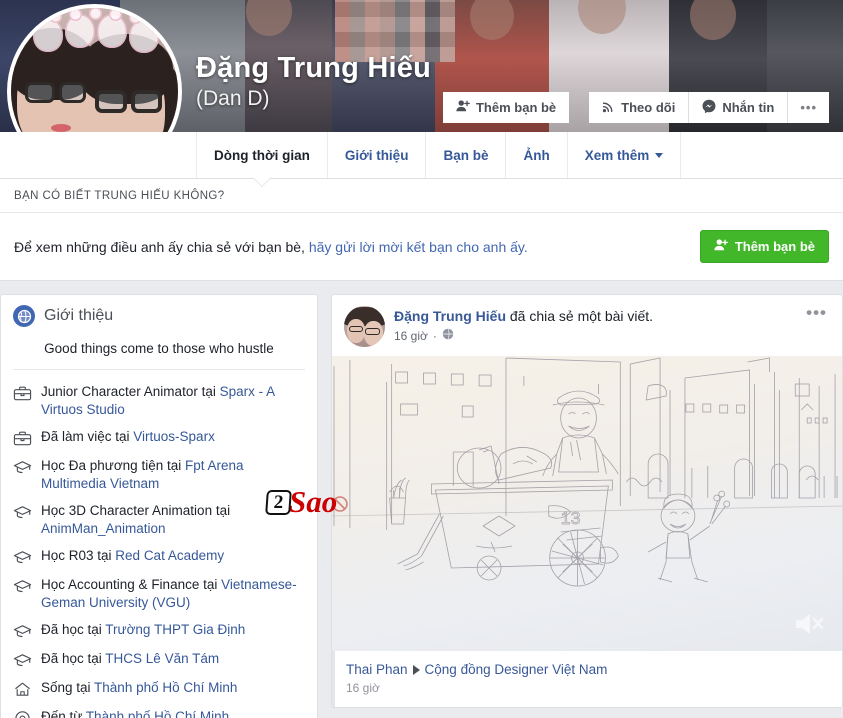 This screenshot has width=843, height=718. I want to click on avatar, so click(94, 68).